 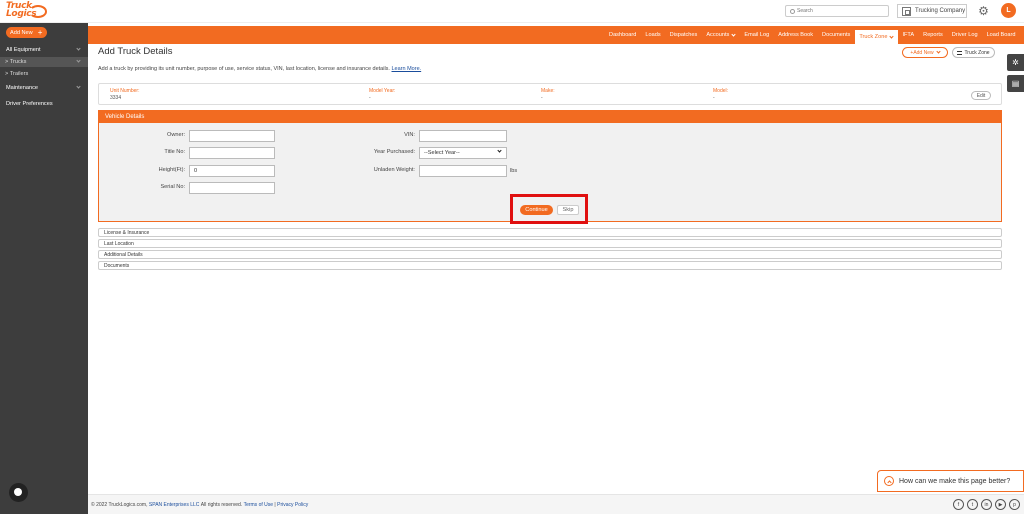 What do you see at coordinates (550, 232) in the screenshot?
I see `section-license-insurance: License & Insurance` at bounding box center [550, 232].